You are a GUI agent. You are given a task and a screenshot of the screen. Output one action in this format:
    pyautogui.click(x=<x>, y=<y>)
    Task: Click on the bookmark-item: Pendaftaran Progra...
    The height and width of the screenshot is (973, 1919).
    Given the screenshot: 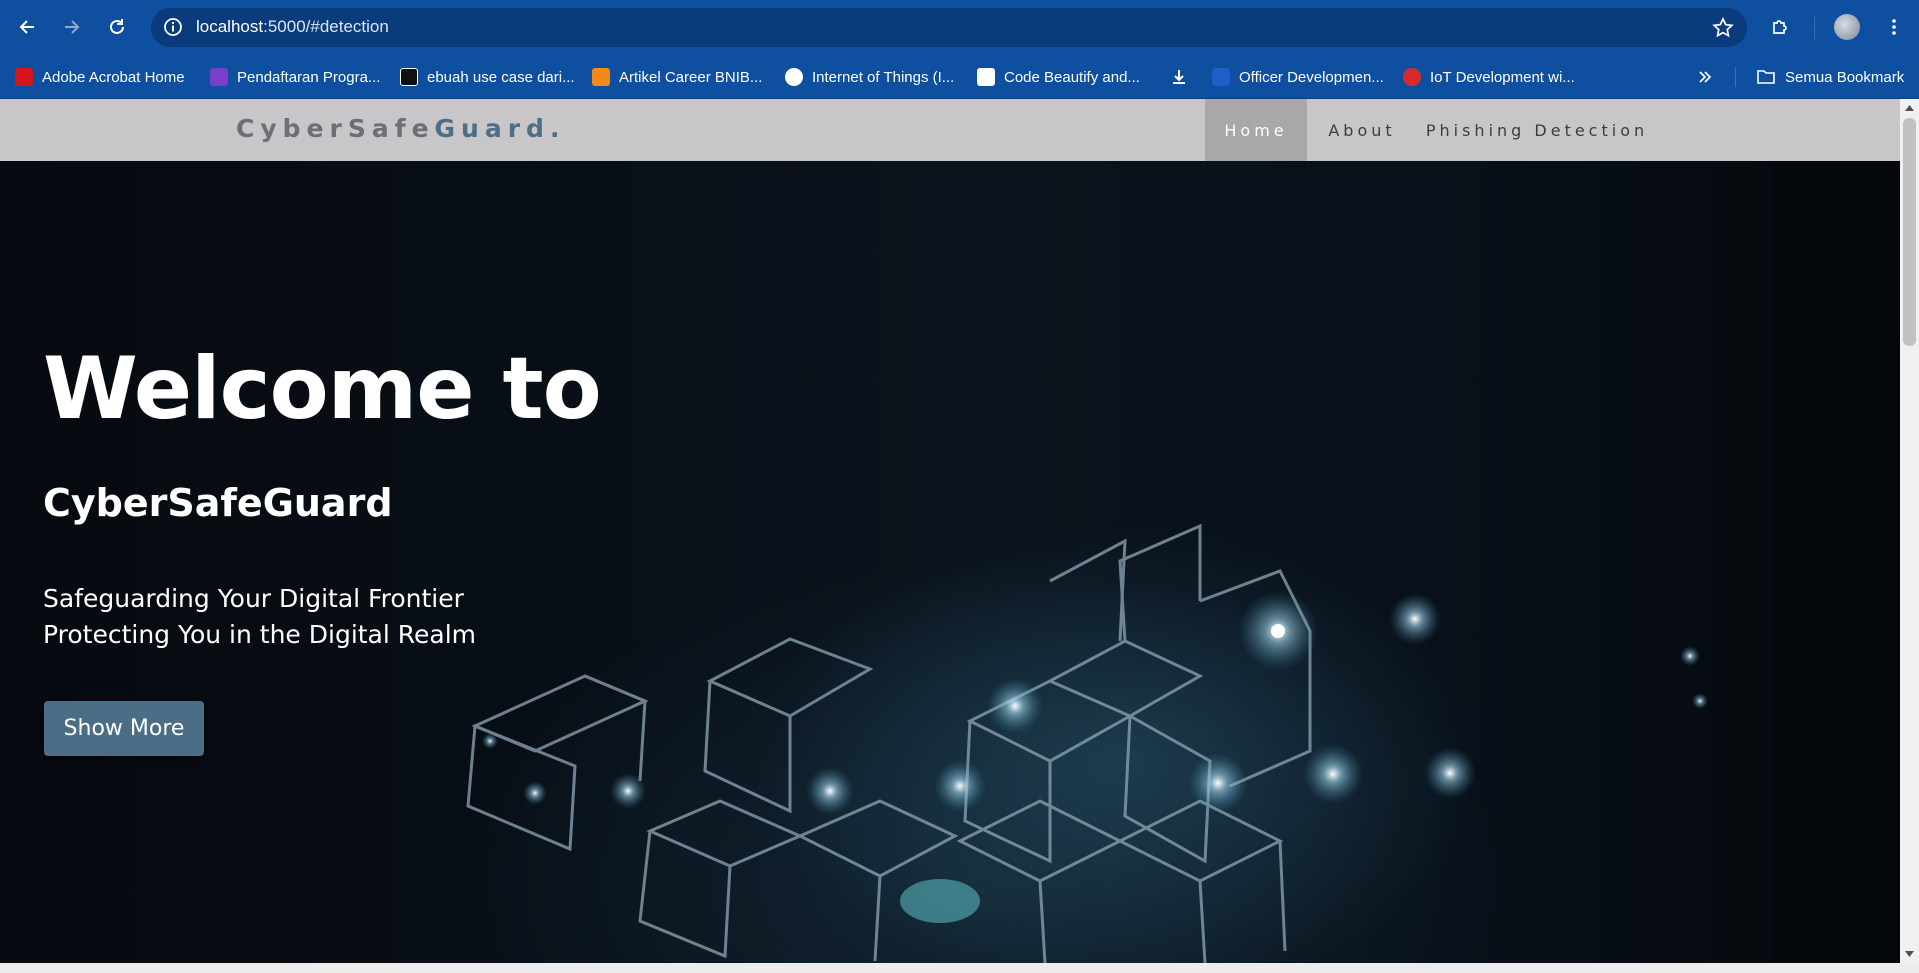 What is the action you would take?
    pyautogui.click(x=295, y=77)
    